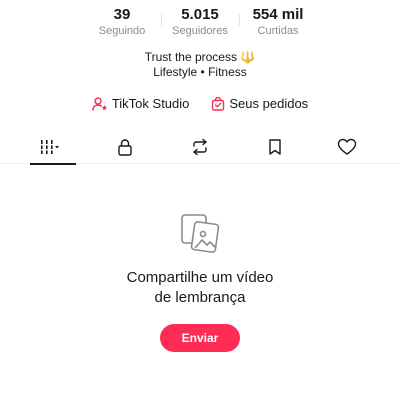 The width and height of the screenshot is (400, 400). What do you see at coordinates (190, 57) in the screenshot?
I see `bio-text: Trust the process` at bounding box center [190, 57].